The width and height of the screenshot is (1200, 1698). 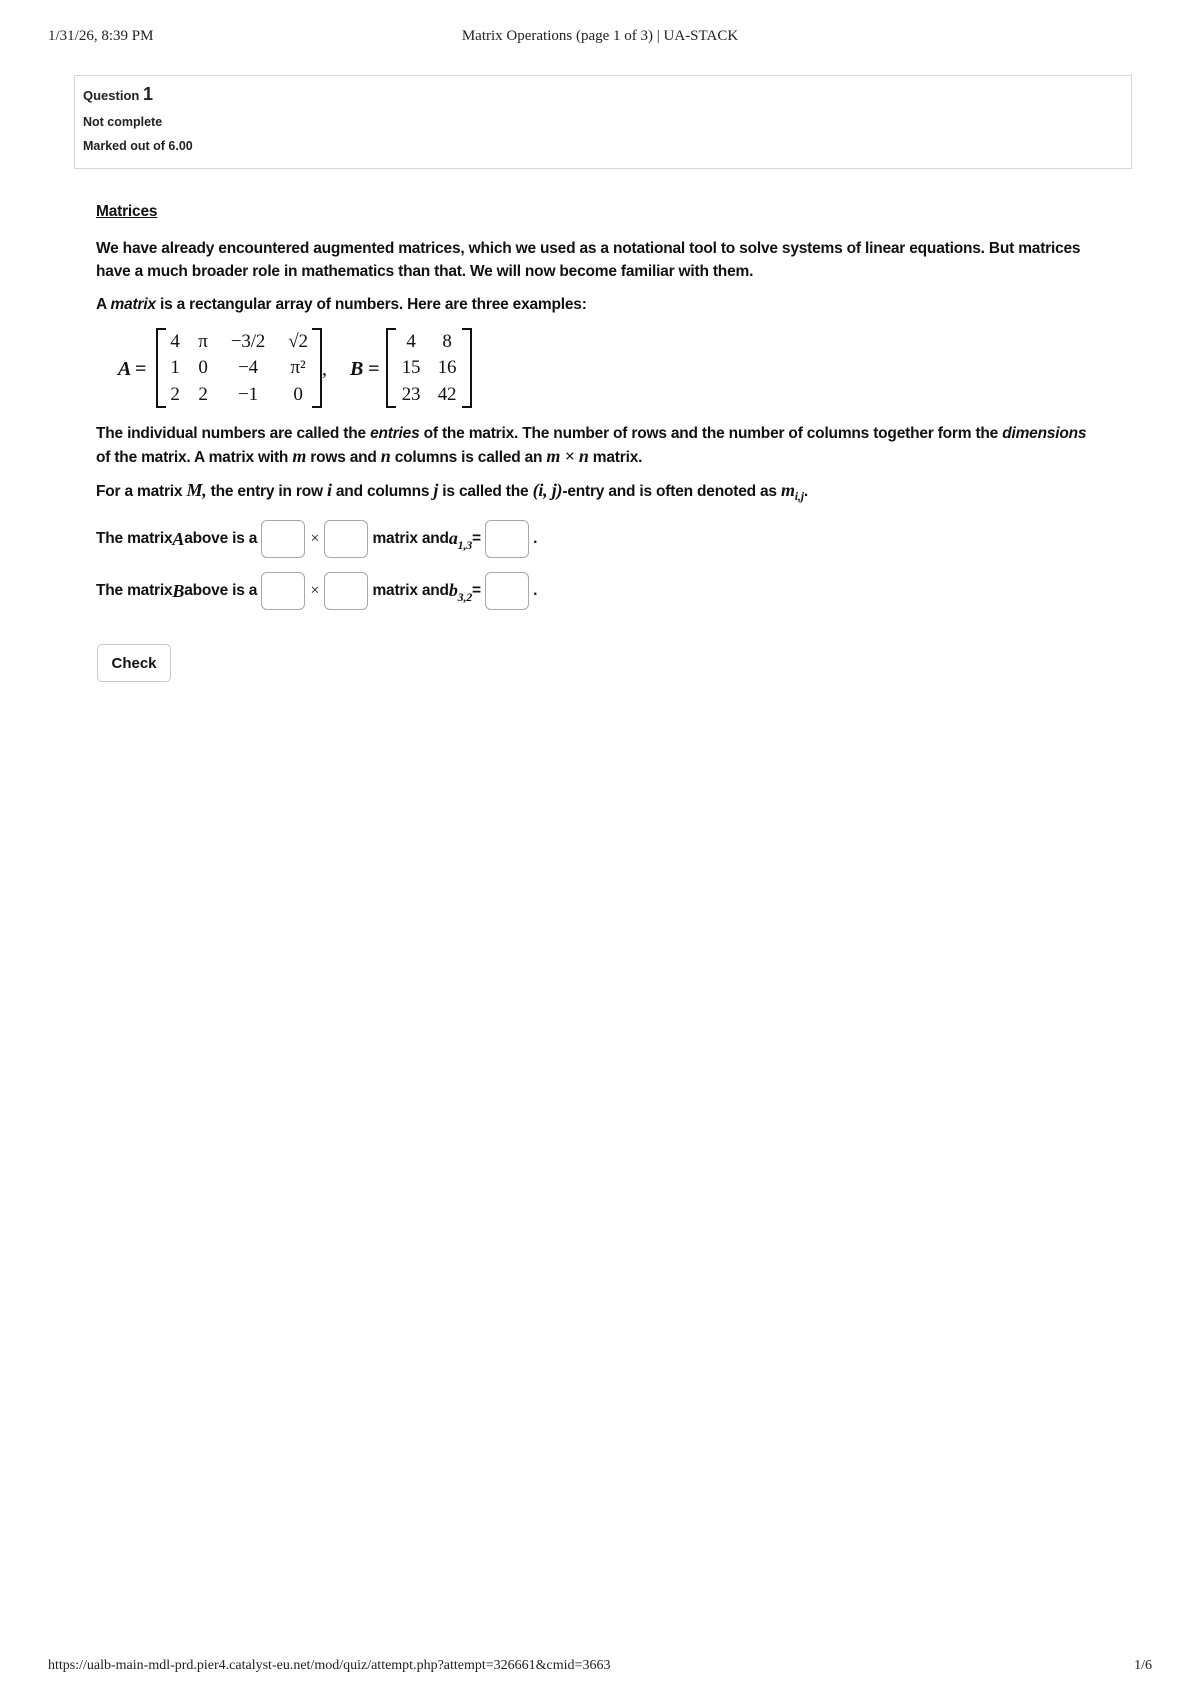 I want to click on matrix-b-rows-input, so click(x=283, y=591).